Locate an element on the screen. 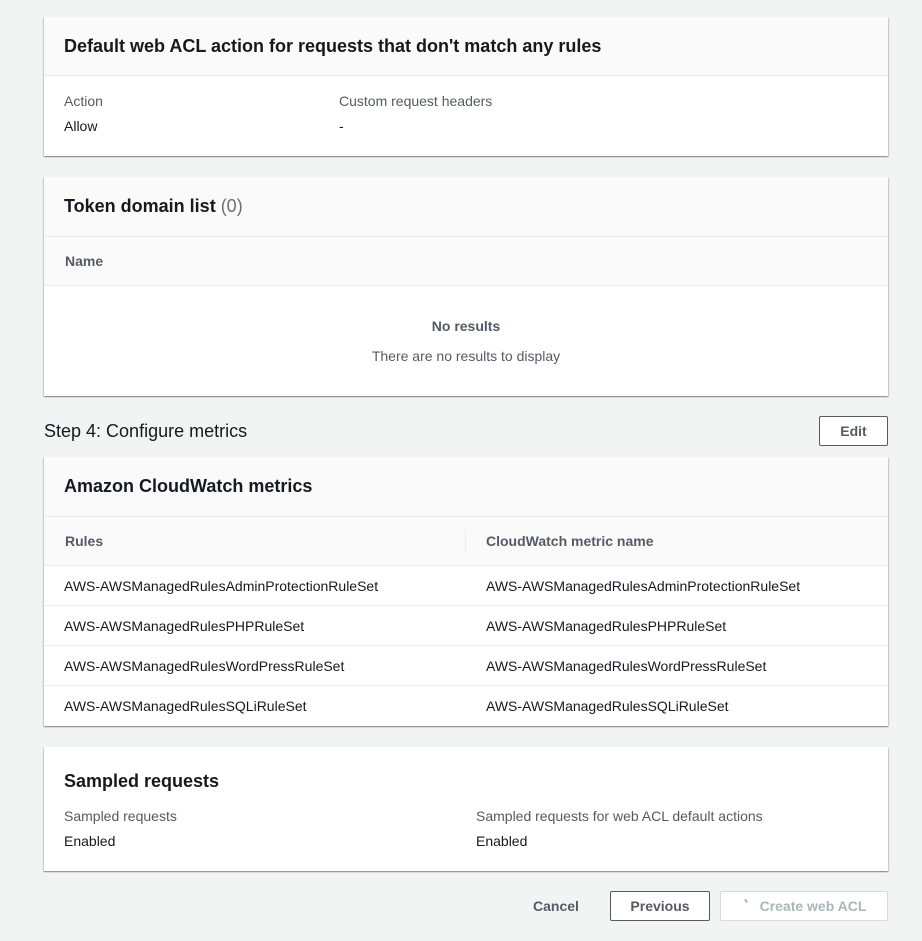 The width and height of the screenshot is (922, 941). token-domain-title: Token domain list (0) is located at coordinates (153, 206).